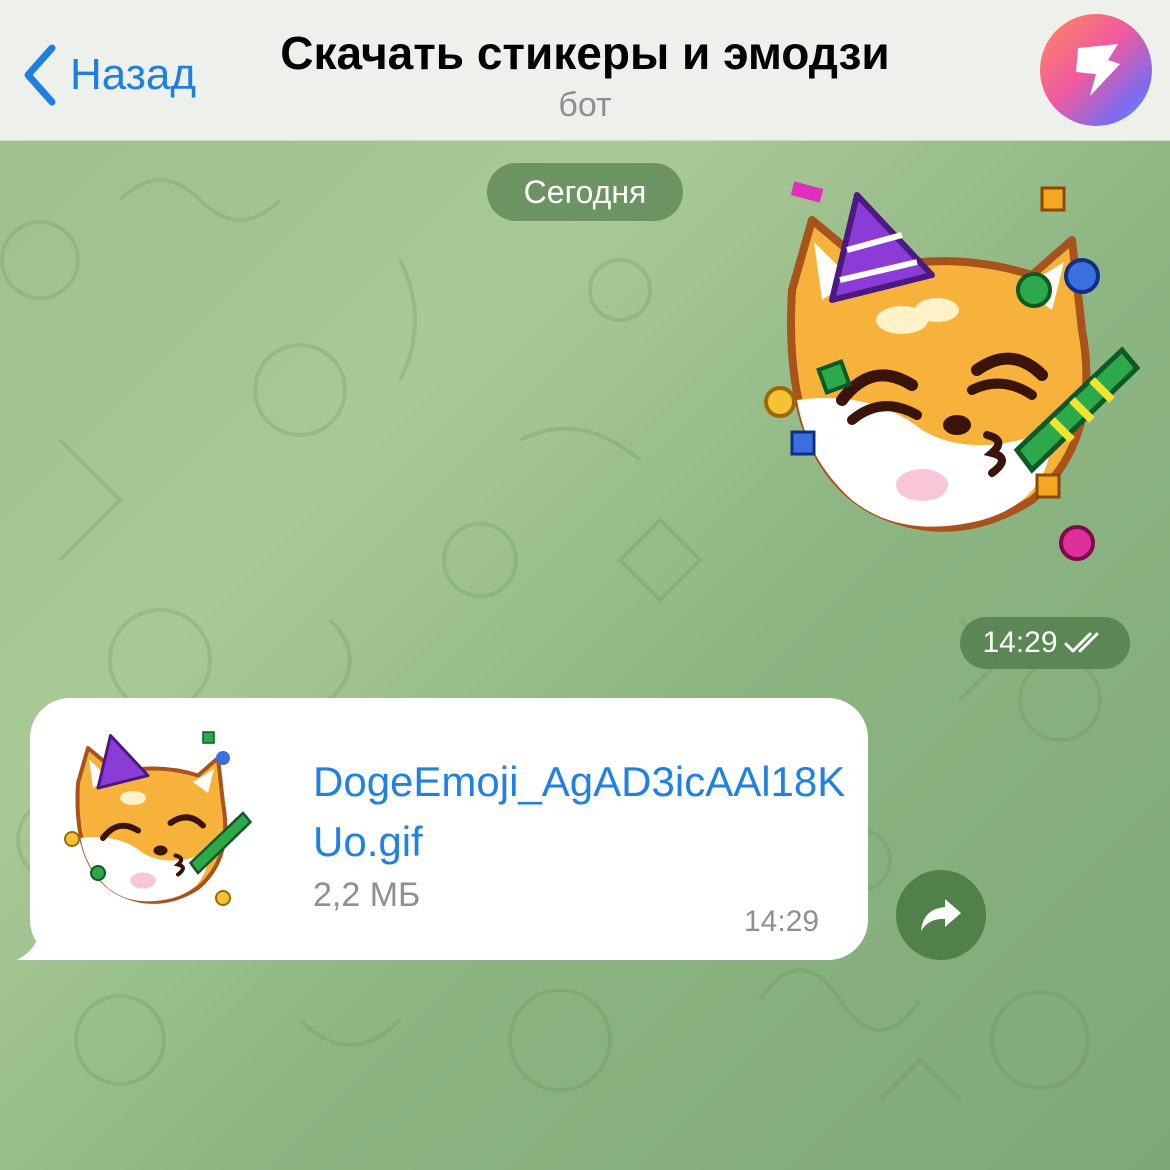 The image size is (1170, 1170). I want to click on chat-subtitle: бот, so click(585, 105).